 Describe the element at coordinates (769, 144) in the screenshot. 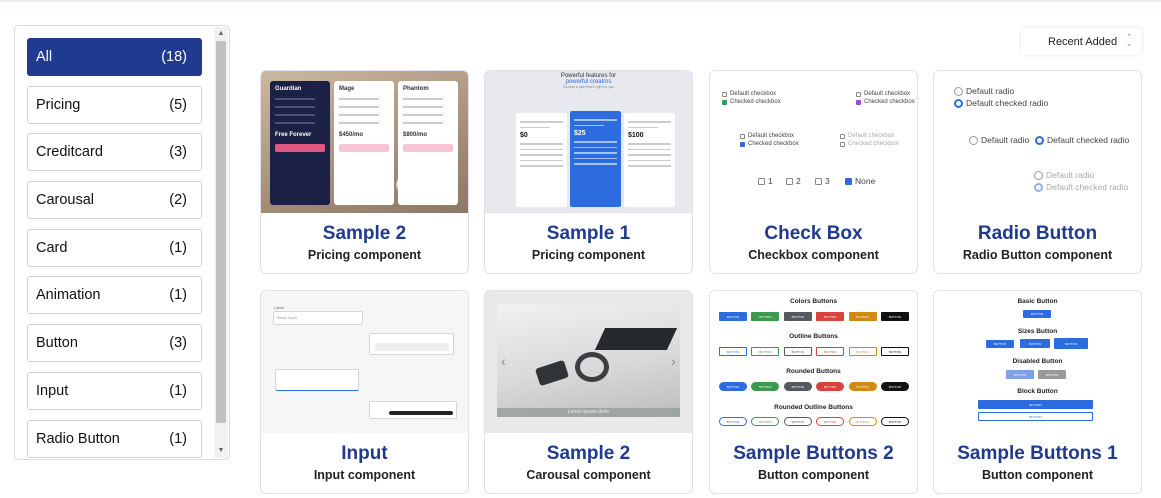

I see `checkbox-preview: Checked checkbox` at that location.